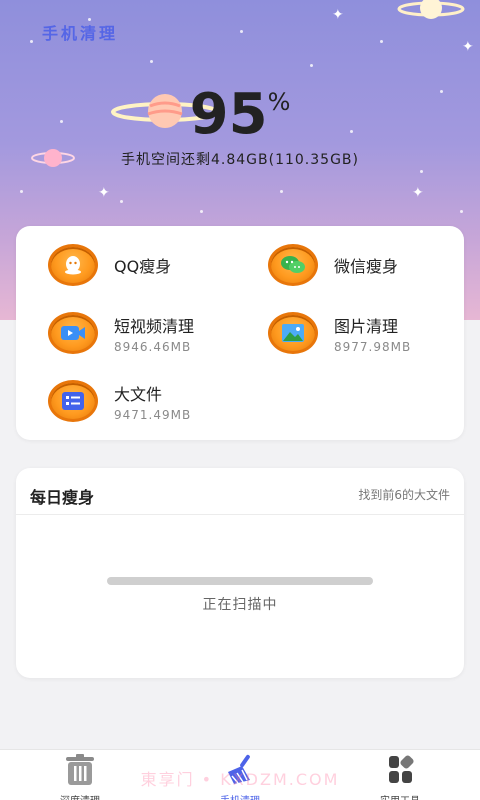  What do you see at coordinates (366, 266) in the screenshot?
I see `tool-label: 微信瘦身` at bounding box center [366, 266].